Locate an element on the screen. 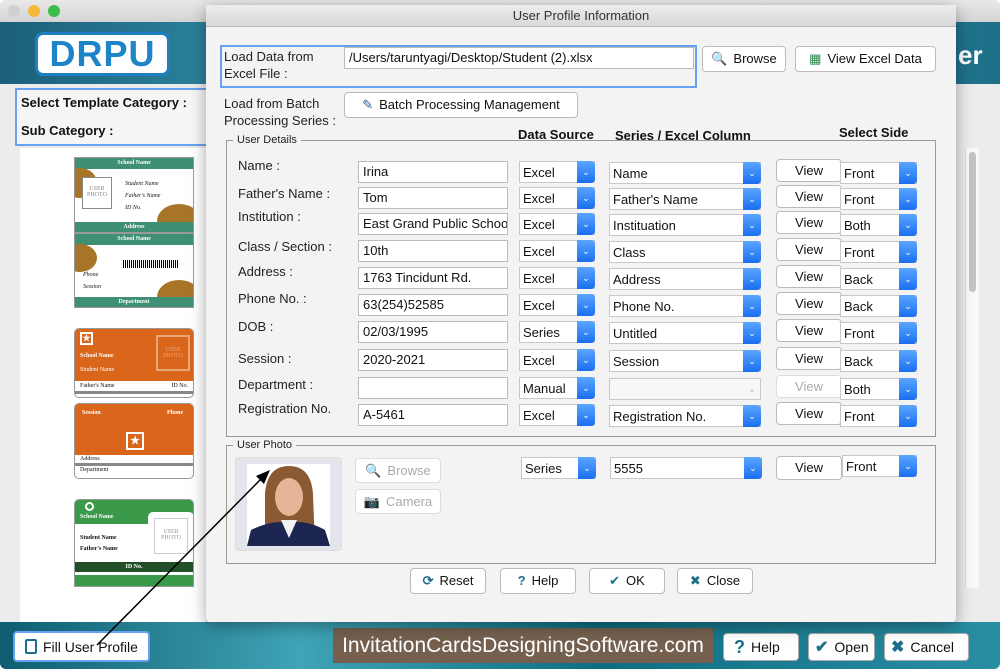 This screenshot has height=669, width=1000. ok-button: ✔ OK is located at coordinates (627, 581).